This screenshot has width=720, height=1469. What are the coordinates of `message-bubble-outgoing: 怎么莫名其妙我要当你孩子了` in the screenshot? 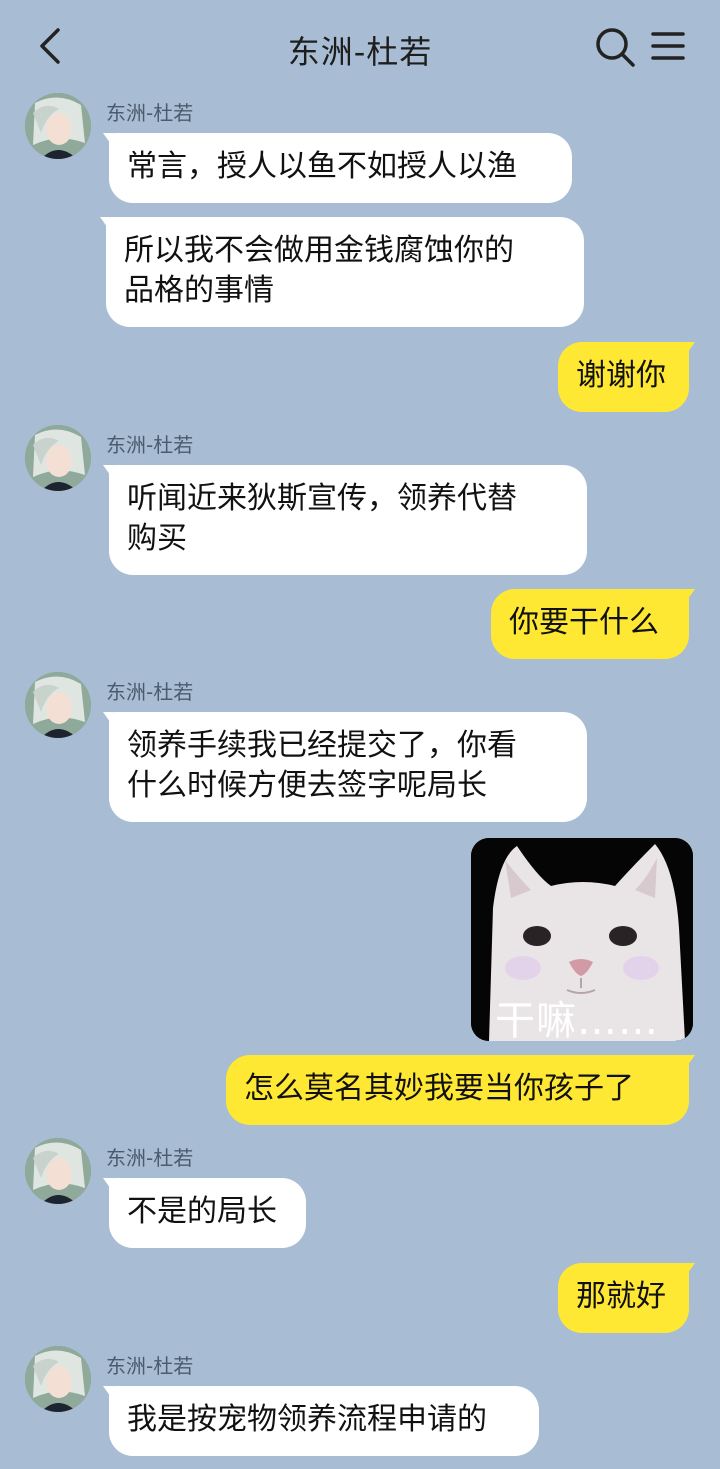 It's located at (460, 1090).